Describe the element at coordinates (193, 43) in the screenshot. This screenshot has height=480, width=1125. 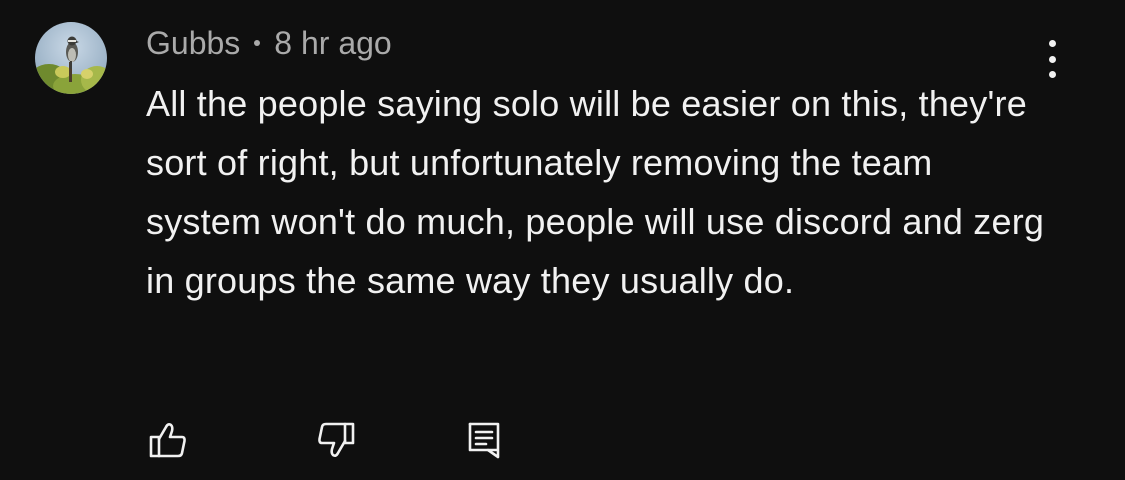
I see `author-name: Gubbs` at that location.